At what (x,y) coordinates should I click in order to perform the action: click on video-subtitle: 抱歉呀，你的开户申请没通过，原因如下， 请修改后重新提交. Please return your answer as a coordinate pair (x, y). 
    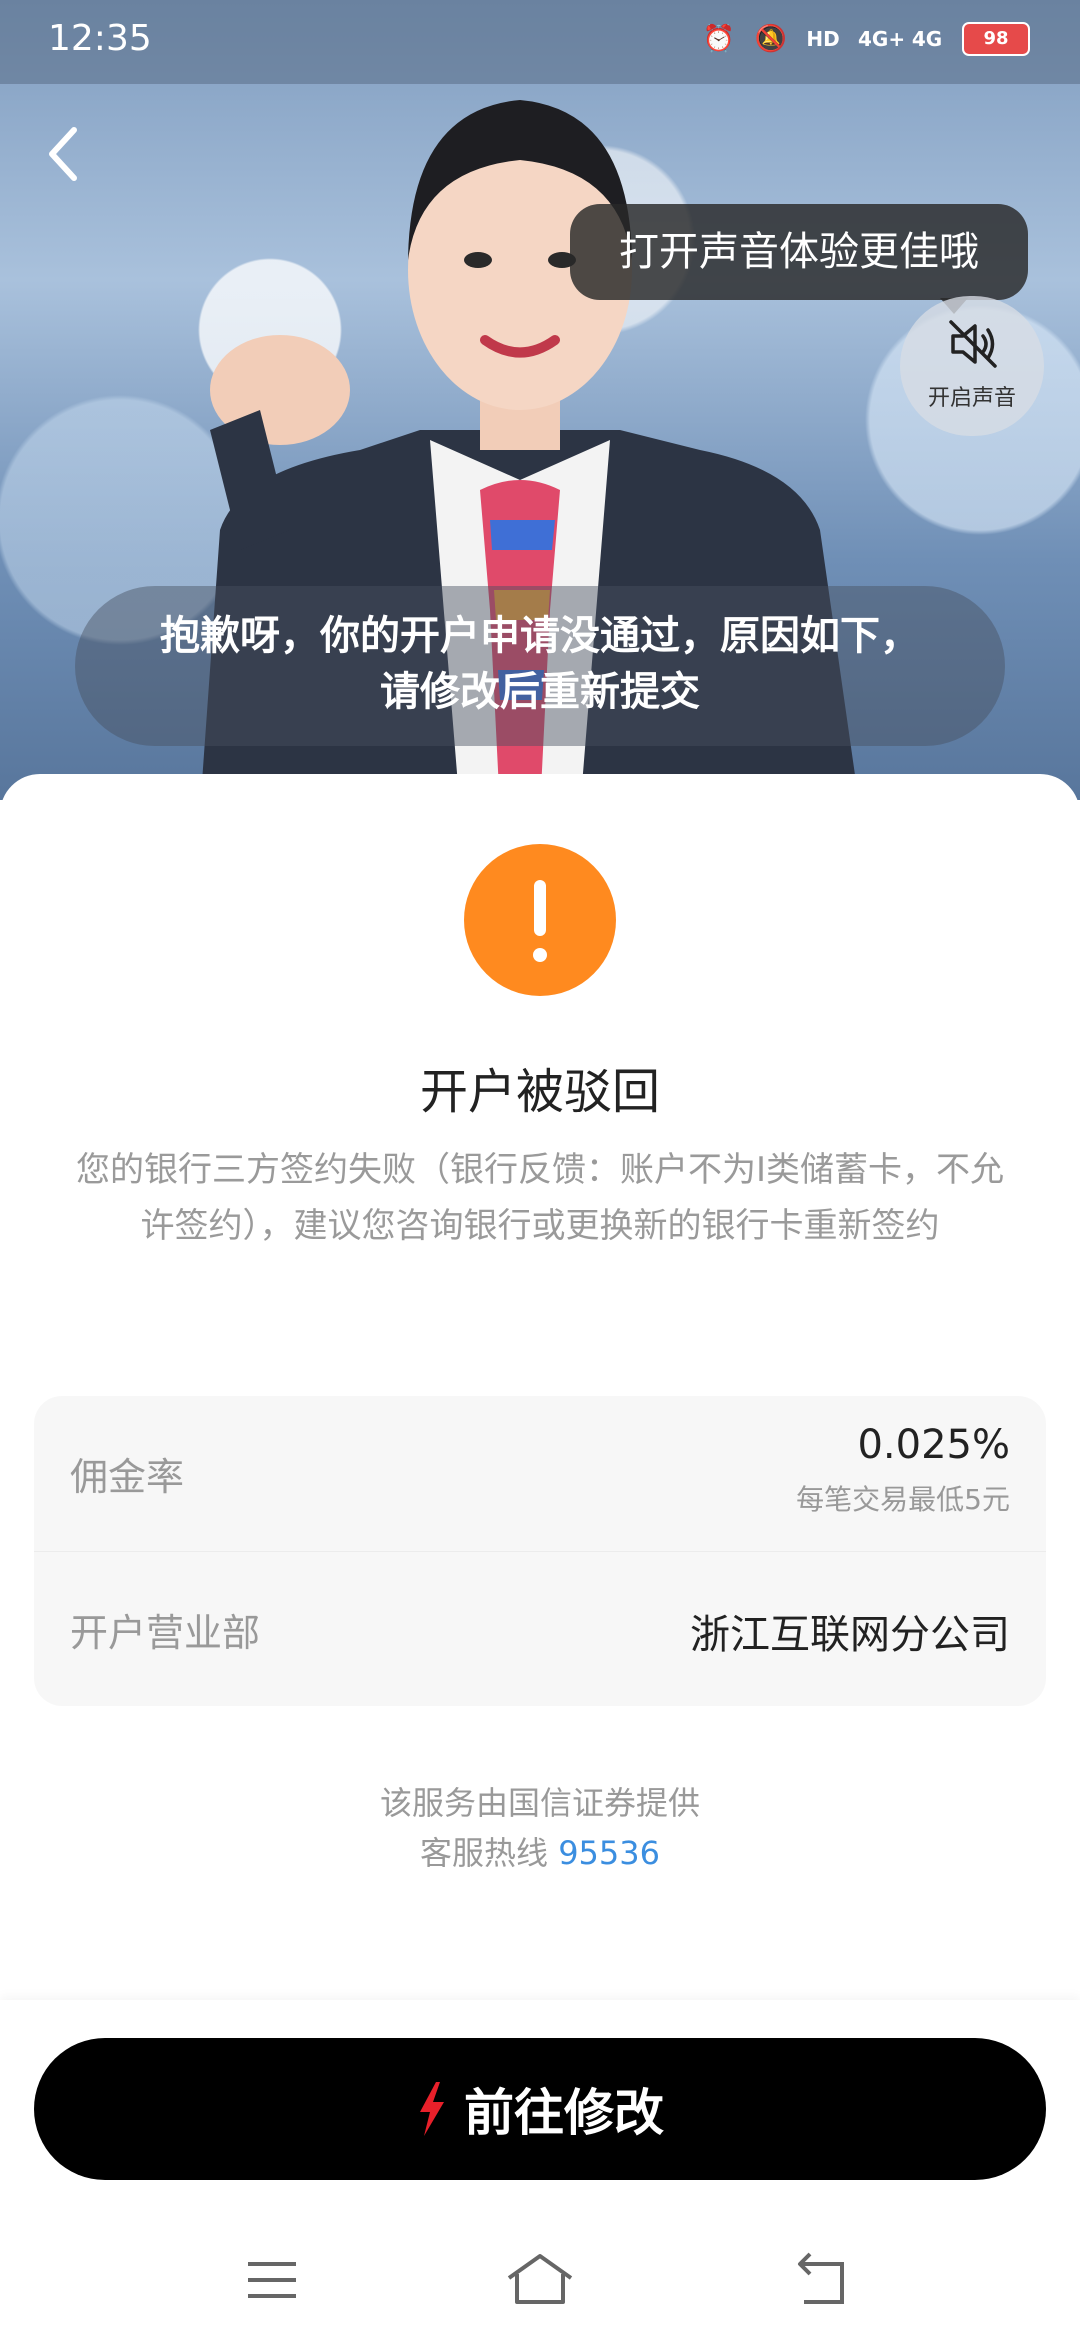
    Looking at the image, I should click on (540, 666).